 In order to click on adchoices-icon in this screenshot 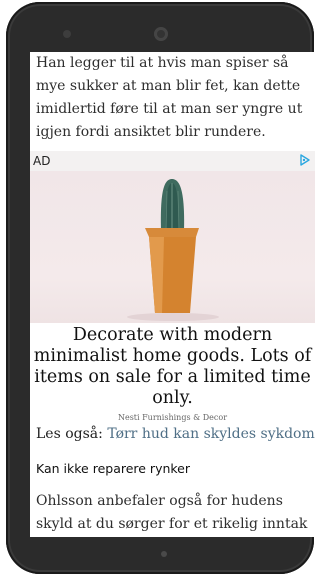, I will do `click(305, 160)`.